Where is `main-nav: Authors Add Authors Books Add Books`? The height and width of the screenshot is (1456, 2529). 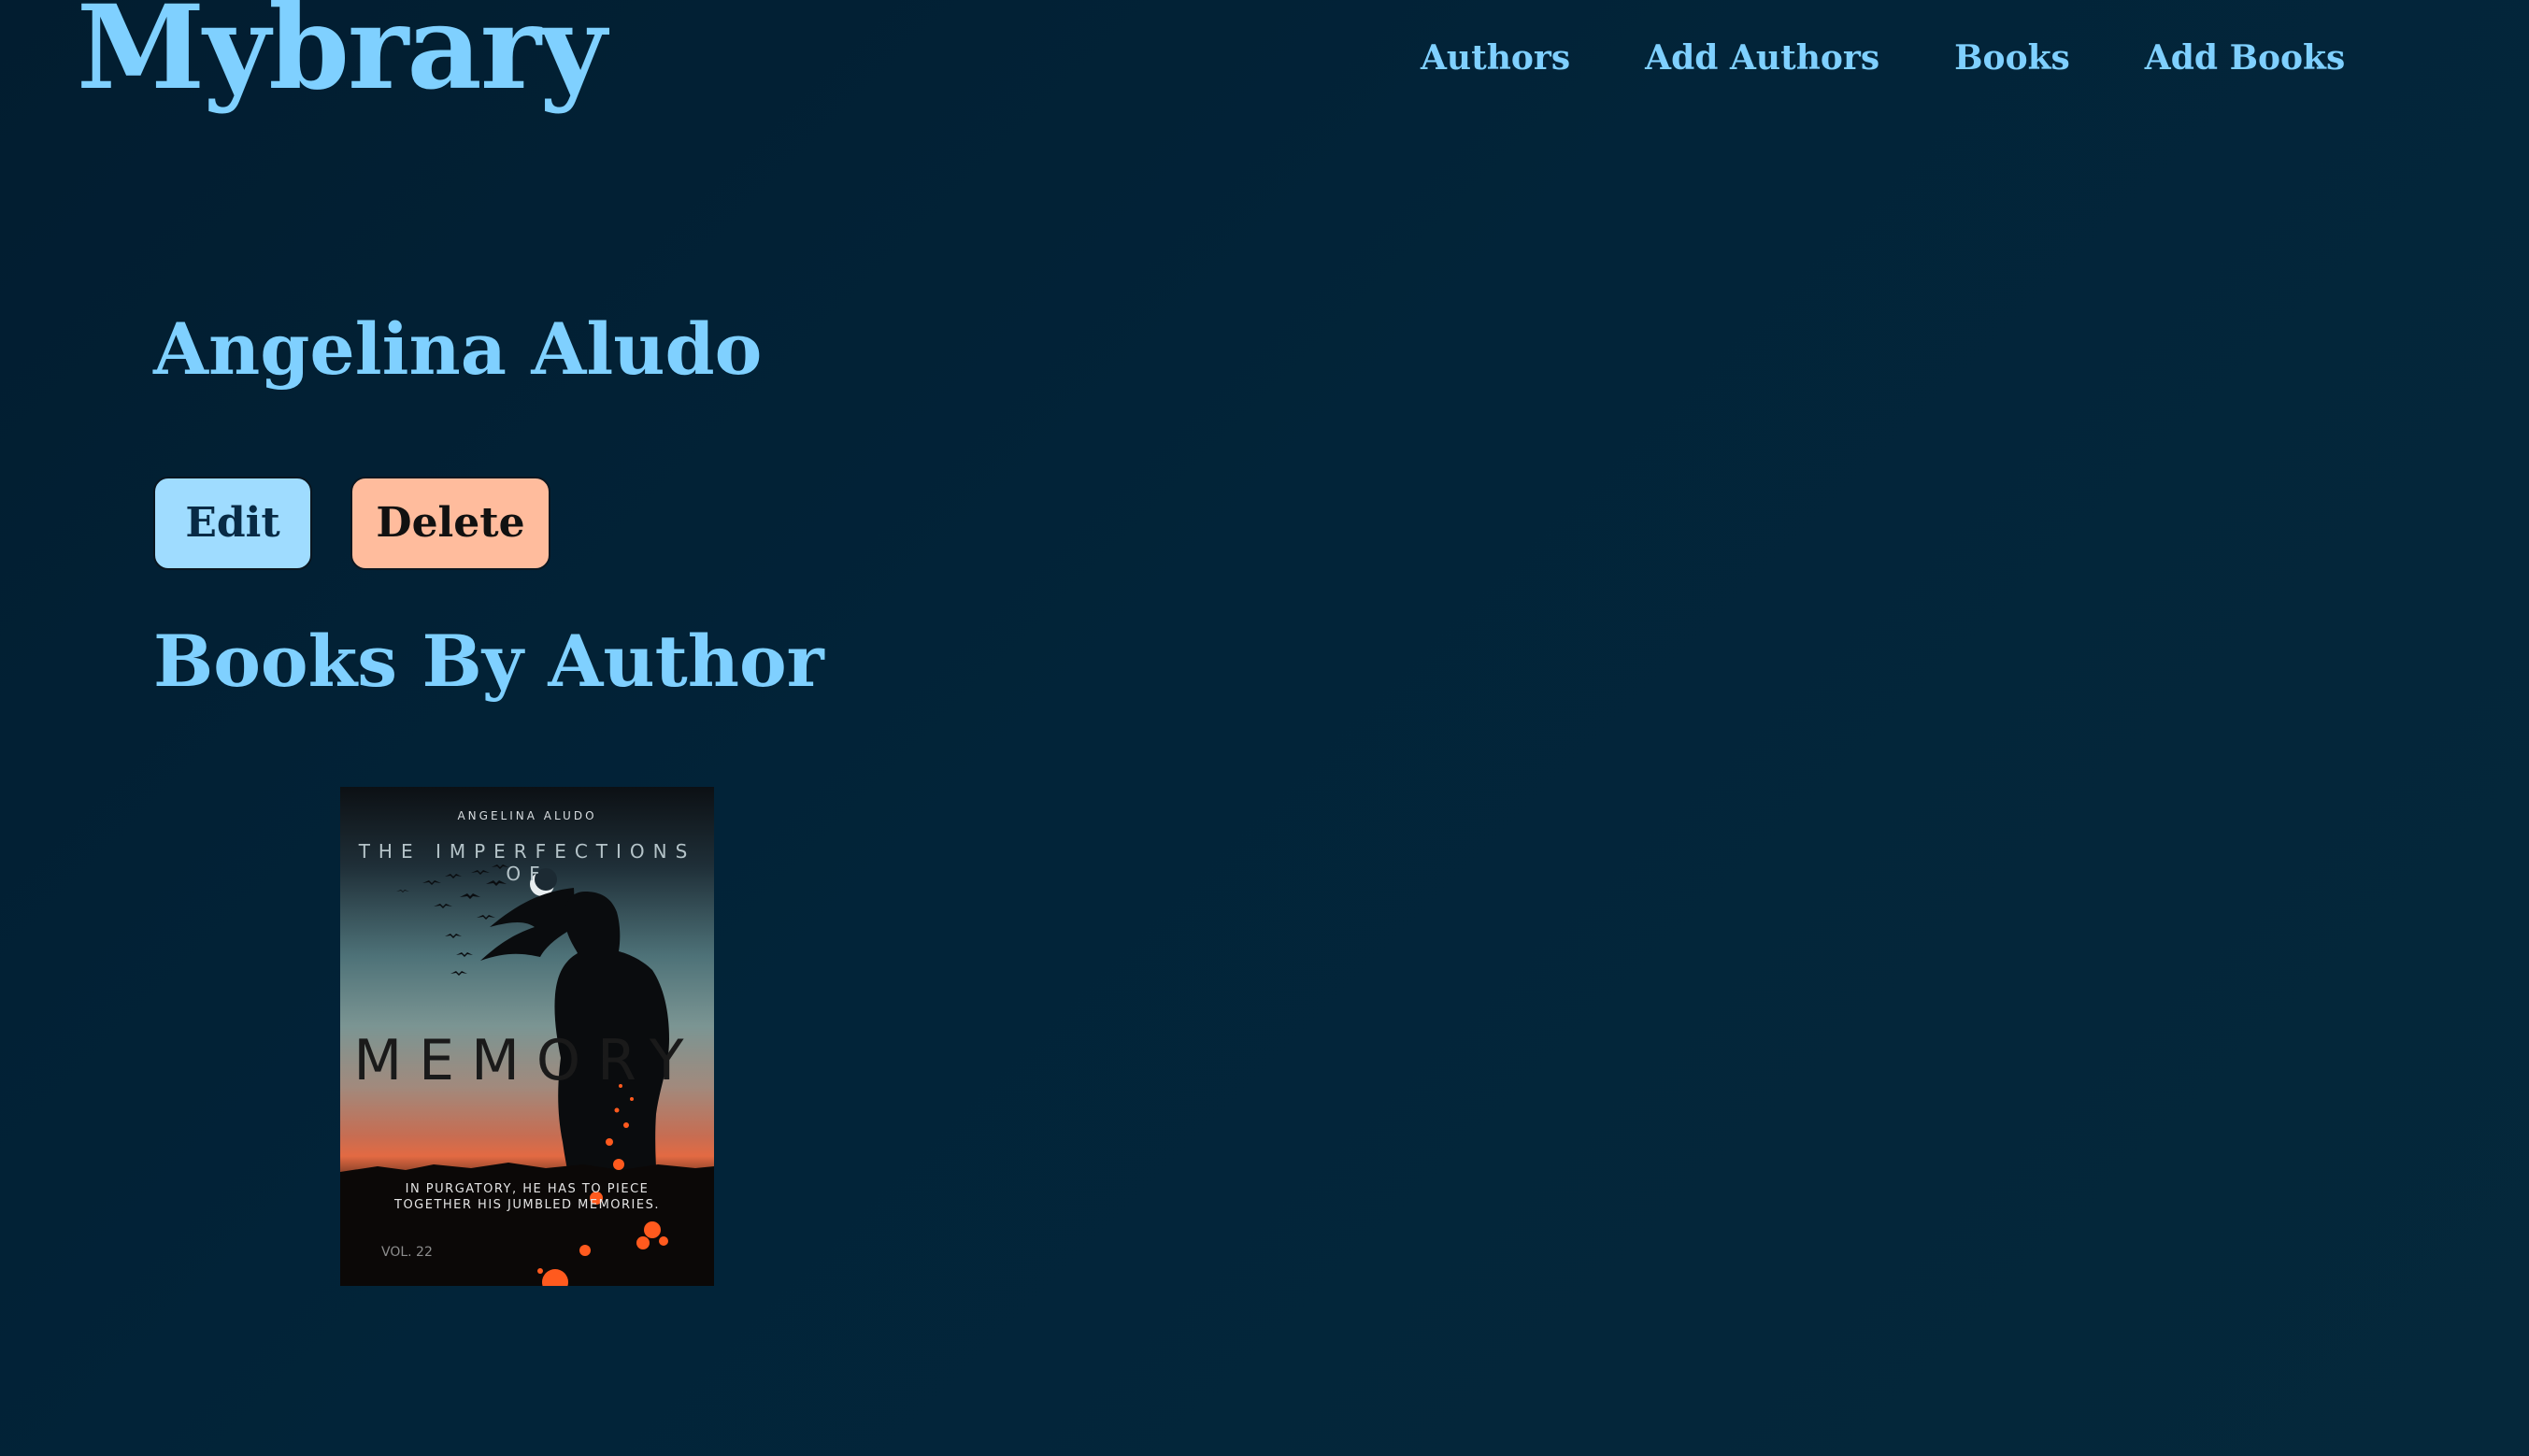
main-nav: Authors Add Authors Books Add Books is located at coordinates (1883, 58).